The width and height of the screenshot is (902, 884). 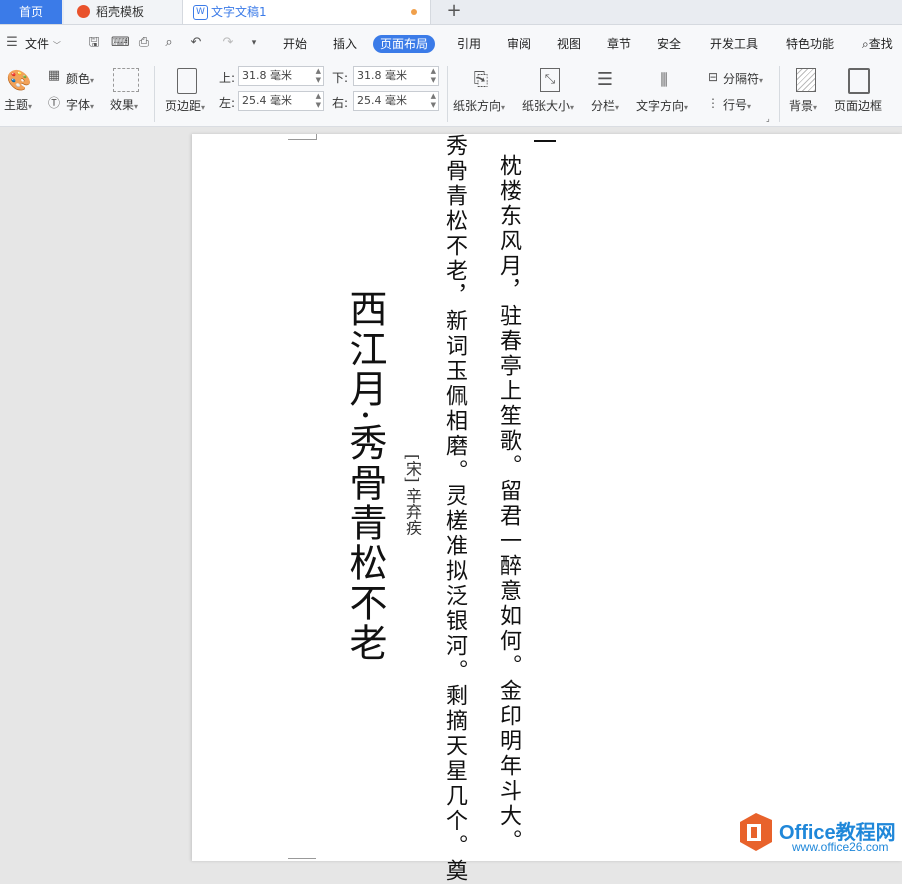 I want to click on font-label: 字体, so click(x=78, y=105).